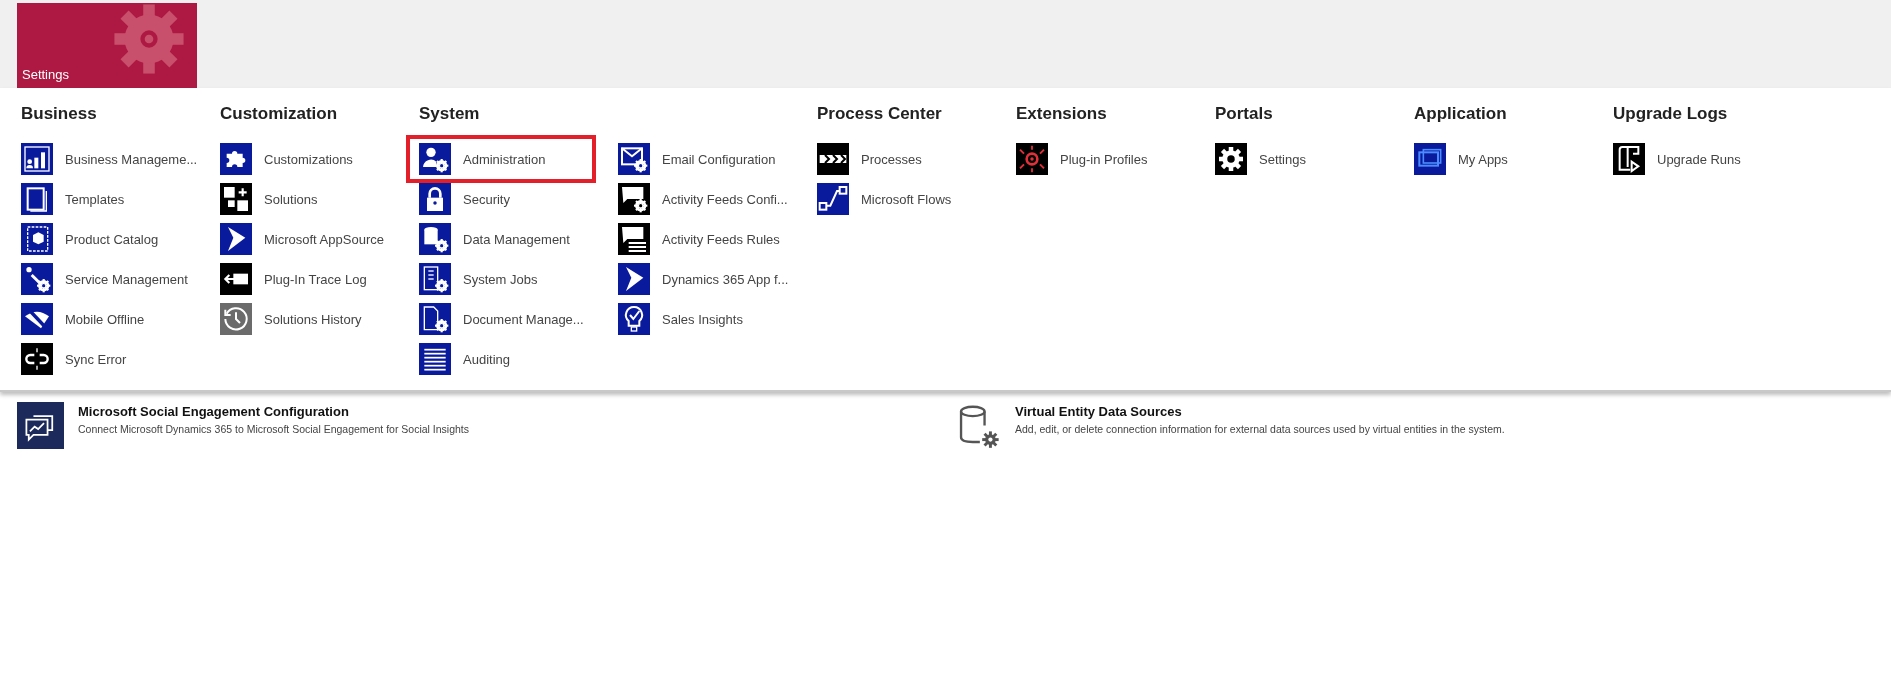 This screenshot has width=1891, height=677. What do you see at coordinates (45, 74) in the screenshot?
I see `tile-label: Settings` at bounding box center [45, 74].